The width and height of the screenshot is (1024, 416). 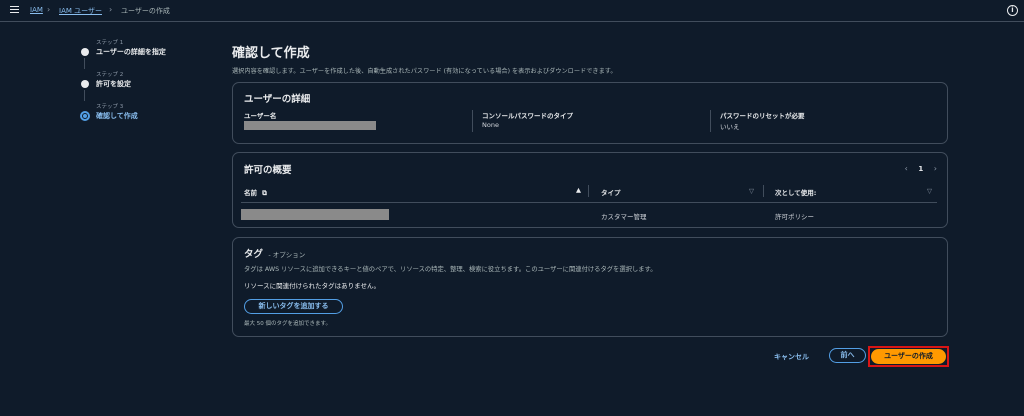 What do you see at coordinates (293, 306) in the screenshot?
I see `add-tag-button: 新しいタグを追加する` at bounding box center [293, 306].